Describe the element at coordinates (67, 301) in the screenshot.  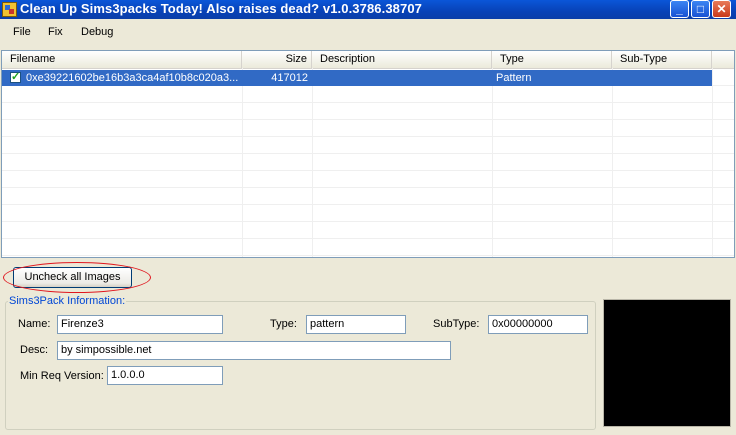
I see `group-title: Sims3Pack Information:` at that location.